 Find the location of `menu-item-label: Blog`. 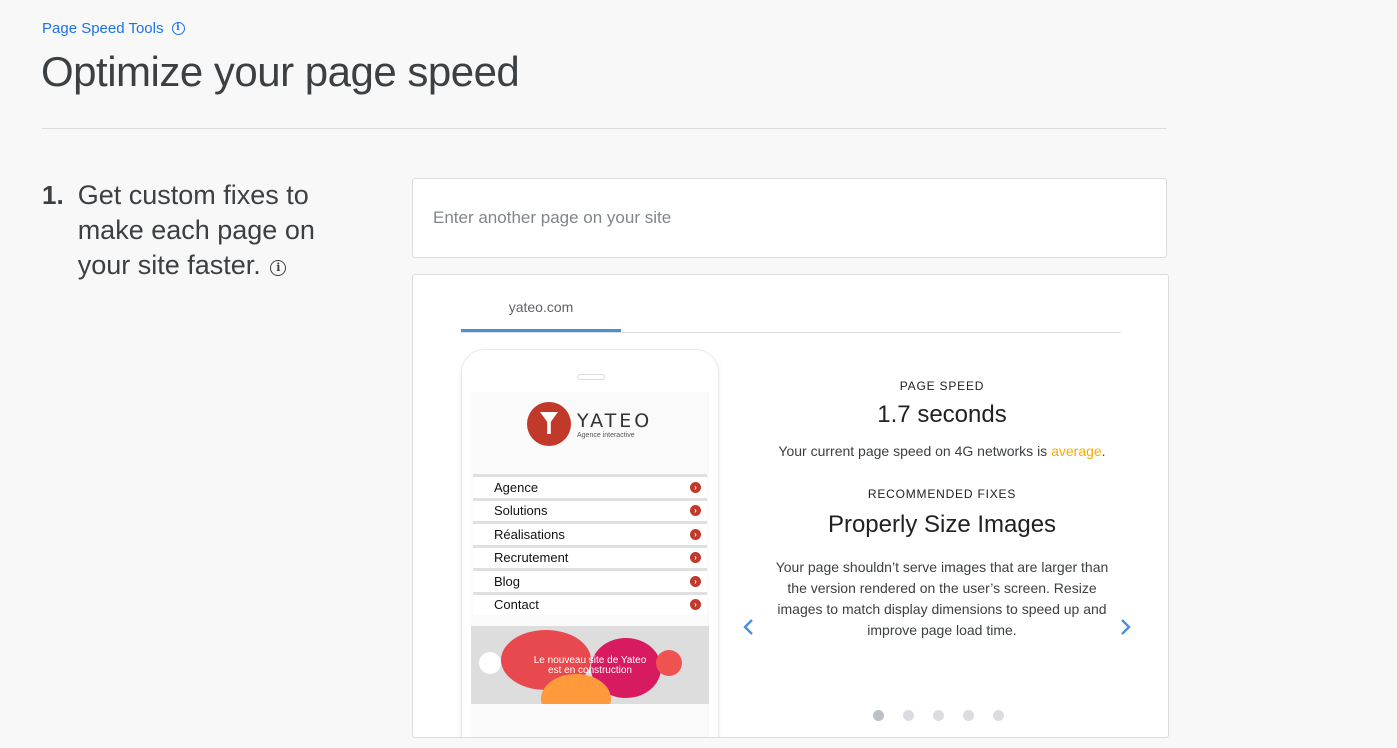

menu-item-label: Blog is located at coordinates (507, 581).